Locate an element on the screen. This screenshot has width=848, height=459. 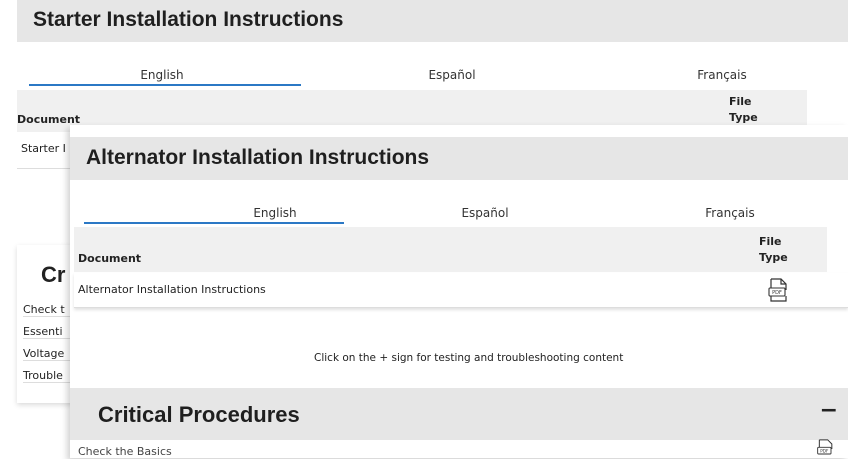
alternator-row-document: Alternator Installation Instructions is located at coordinates (172, 289).